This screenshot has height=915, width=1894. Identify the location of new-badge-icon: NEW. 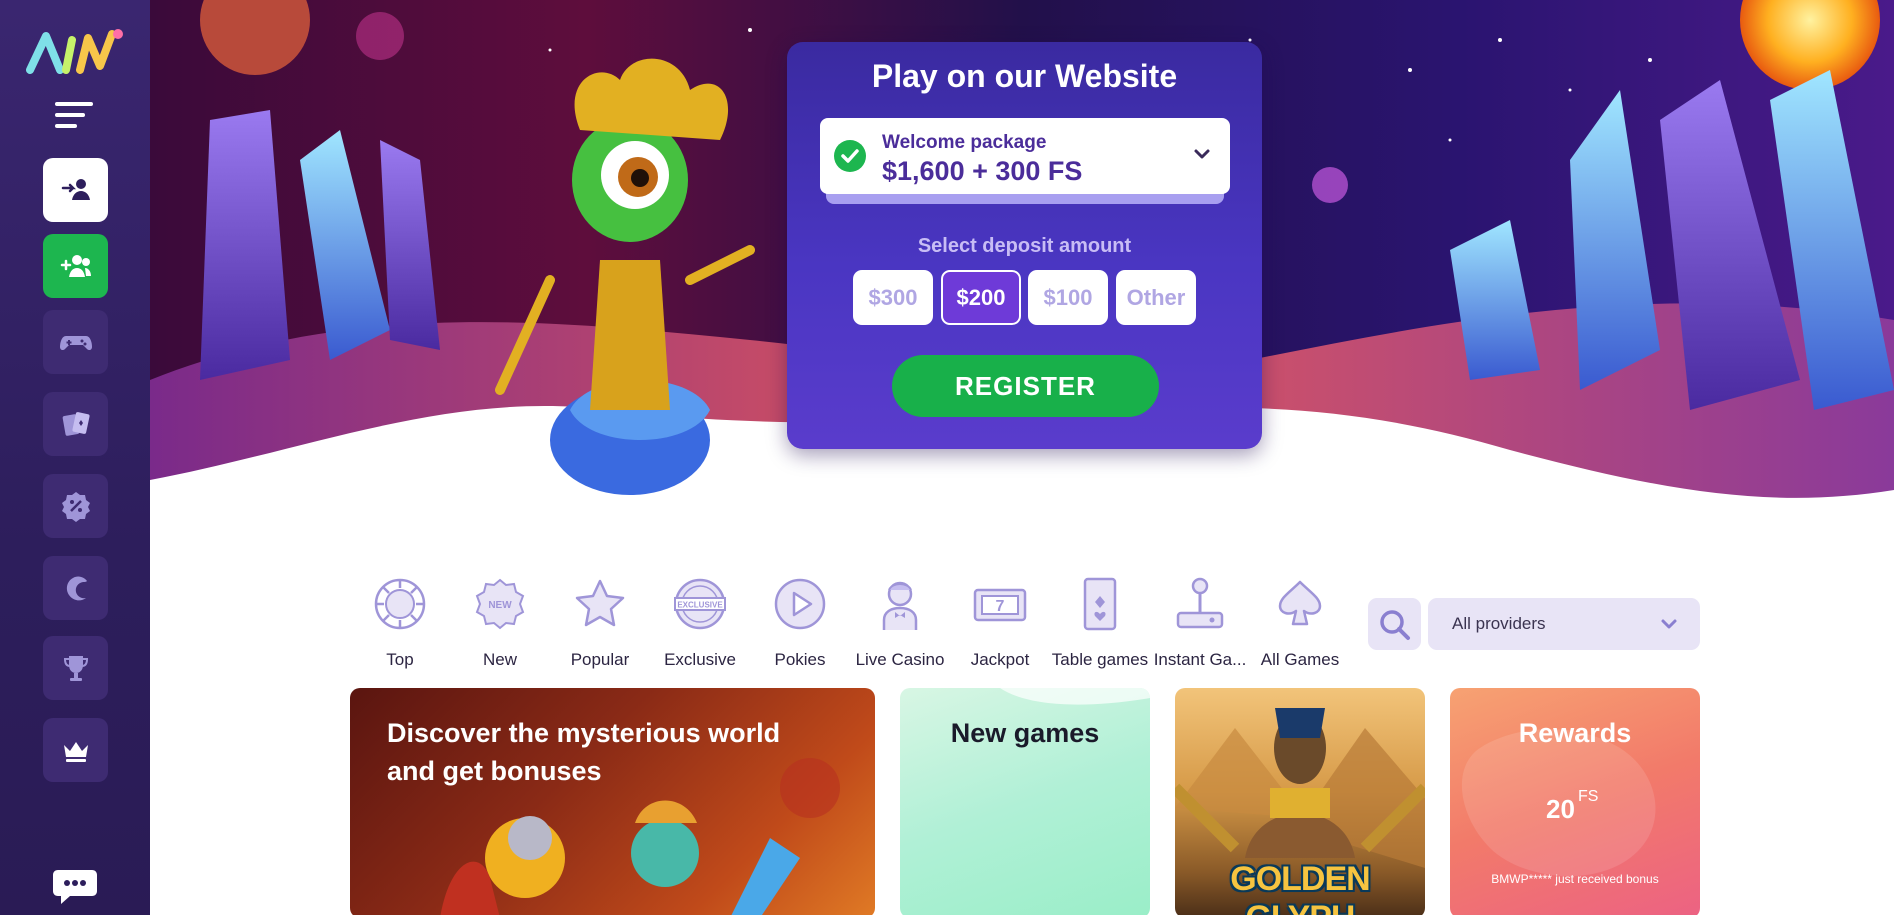
(500, 604).